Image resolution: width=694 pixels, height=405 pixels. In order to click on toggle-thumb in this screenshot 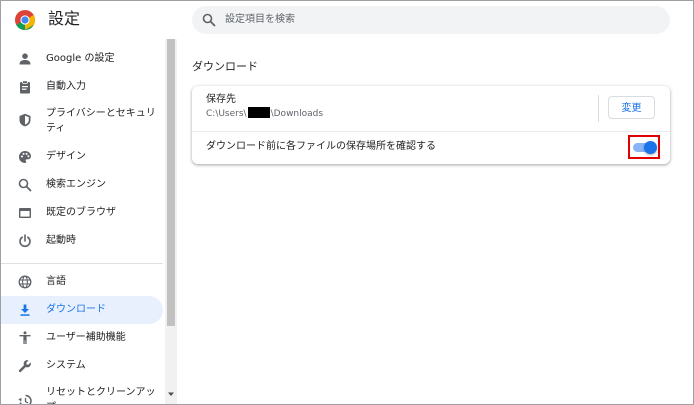, I will do `click(650, 147)`.